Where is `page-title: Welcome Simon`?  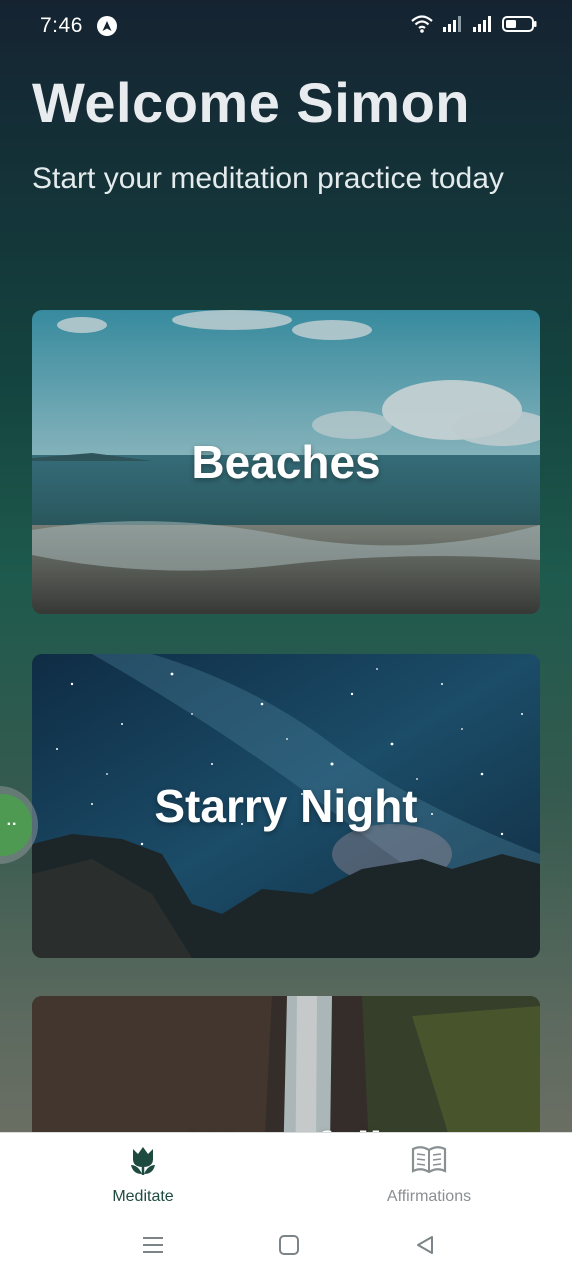 page-title: Welcome Simon is located at coordinates (251, 102).